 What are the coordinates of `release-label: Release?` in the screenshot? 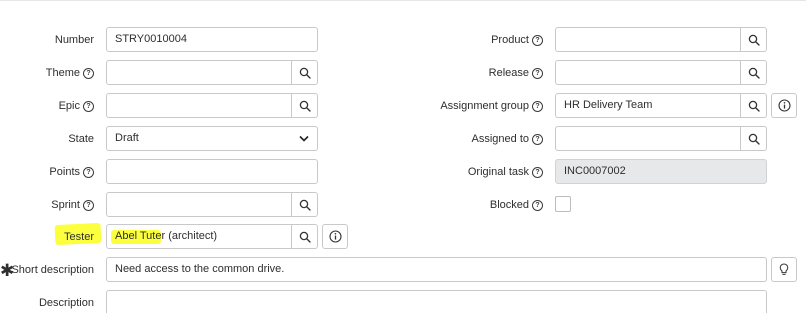 It's located at (481, 73).